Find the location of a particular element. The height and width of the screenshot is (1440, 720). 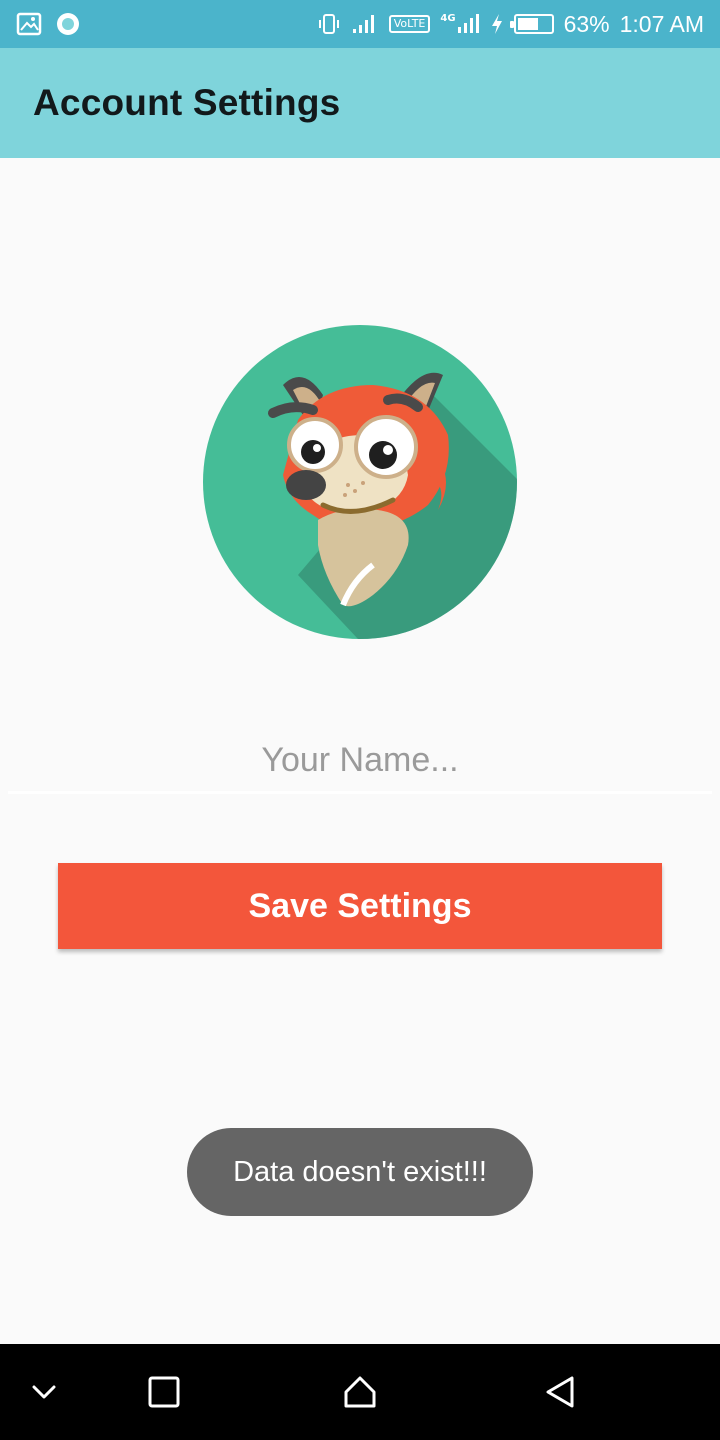

page-title: Account Settings is located at coordinates (187, 102).